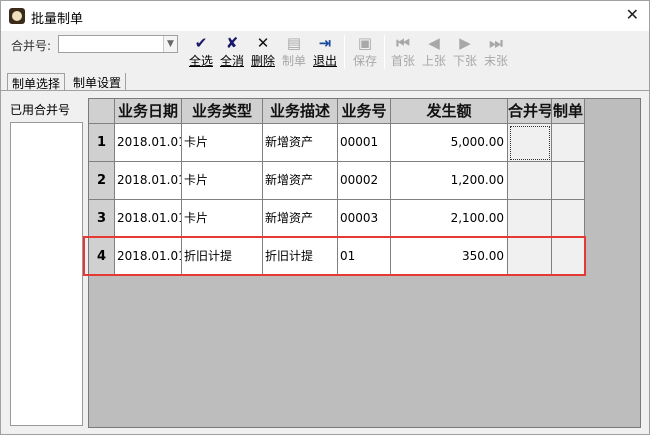 The width and height of the screenshot is (650, 435). What do you see at coordinates (98, 82) in the screenshot?
I see `tab-voucher-settings: 制单设置` at bounding box center [98, 82].